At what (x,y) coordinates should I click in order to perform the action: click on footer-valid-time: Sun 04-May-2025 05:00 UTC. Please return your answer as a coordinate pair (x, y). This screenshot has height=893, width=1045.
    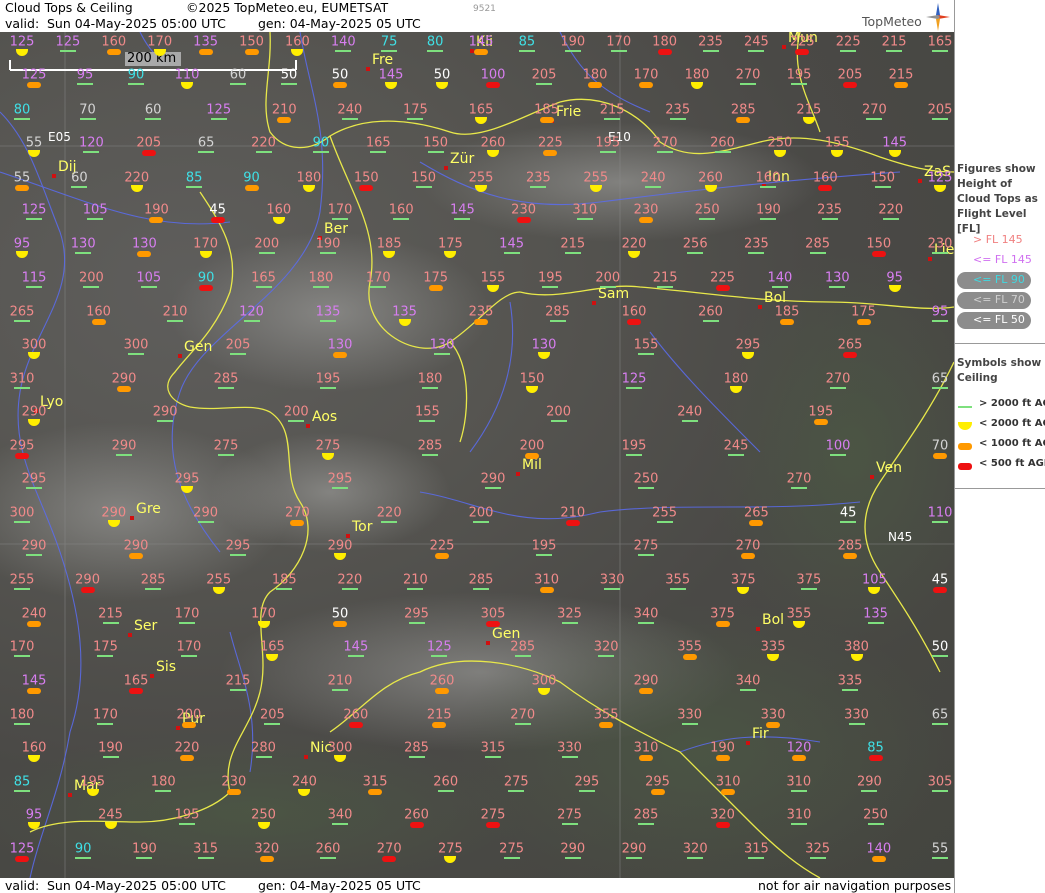
    Looking at the image, I should click on (136, 885).